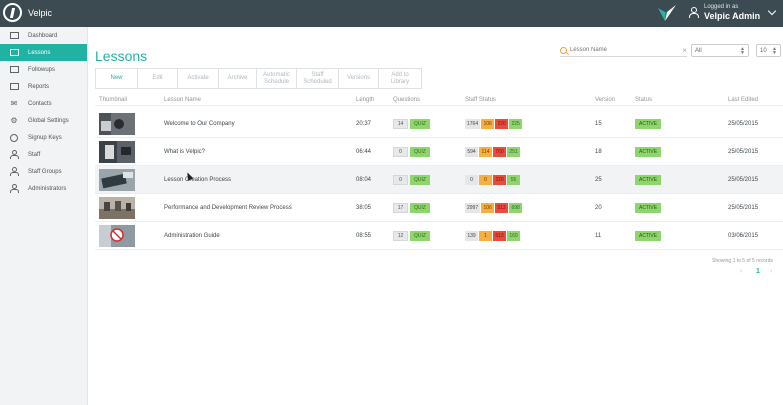 This screenshot has height=405, width=783. Describe the element at coordinates (516, 124) in the screenshot. I see `staff-status-completed: 225` at that location.